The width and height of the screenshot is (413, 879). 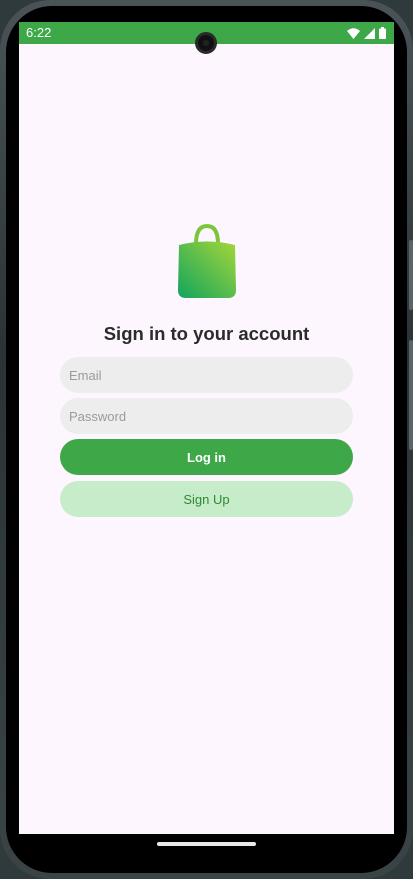 What do you see at coordinates (411, 395) in the screenshot?
I see `volume-button` at bounding box center [411, 395].